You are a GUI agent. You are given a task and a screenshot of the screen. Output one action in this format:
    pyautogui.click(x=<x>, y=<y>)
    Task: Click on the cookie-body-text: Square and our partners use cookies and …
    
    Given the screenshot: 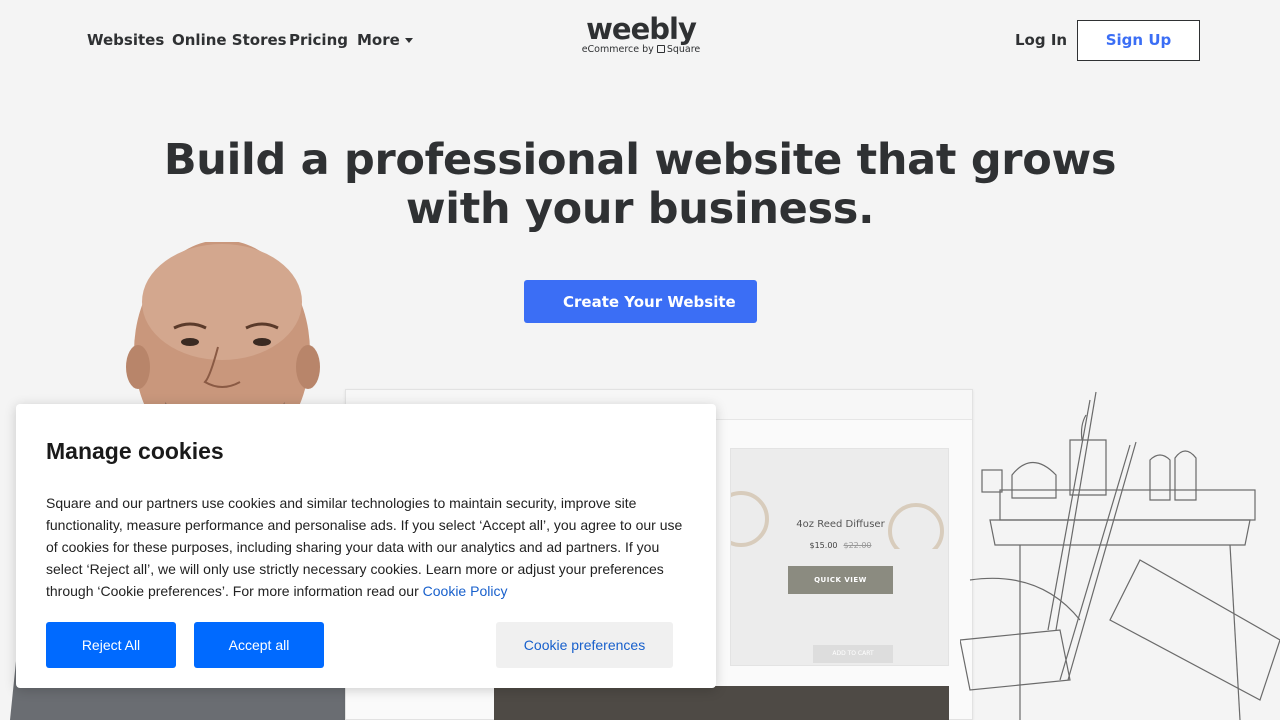 What is the action you would take?
    pyautogui.click(x=364, y=547)
    